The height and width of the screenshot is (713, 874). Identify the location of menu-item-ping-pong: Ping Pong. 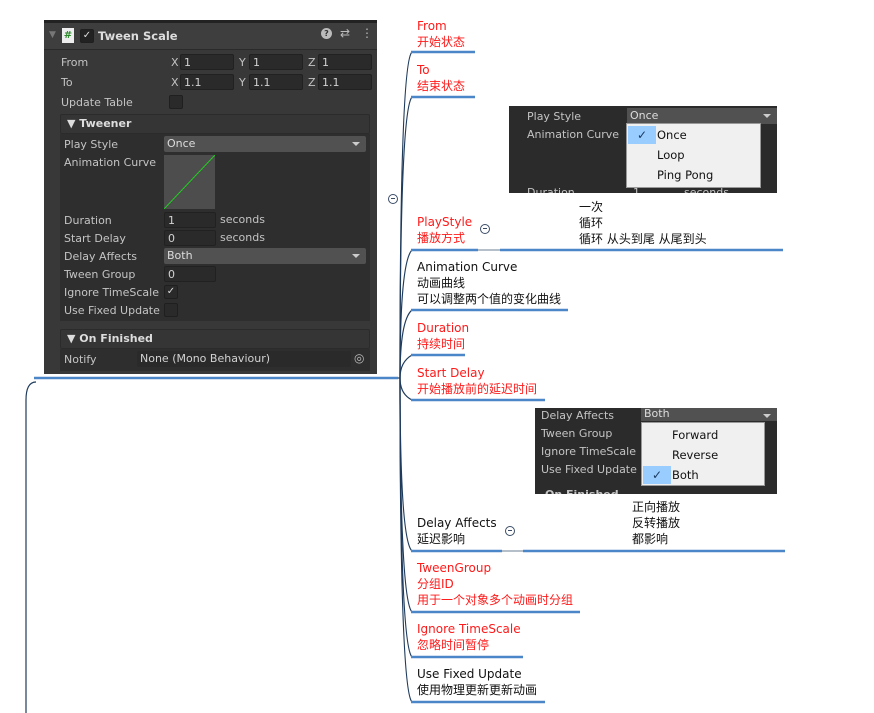
(685, 175).